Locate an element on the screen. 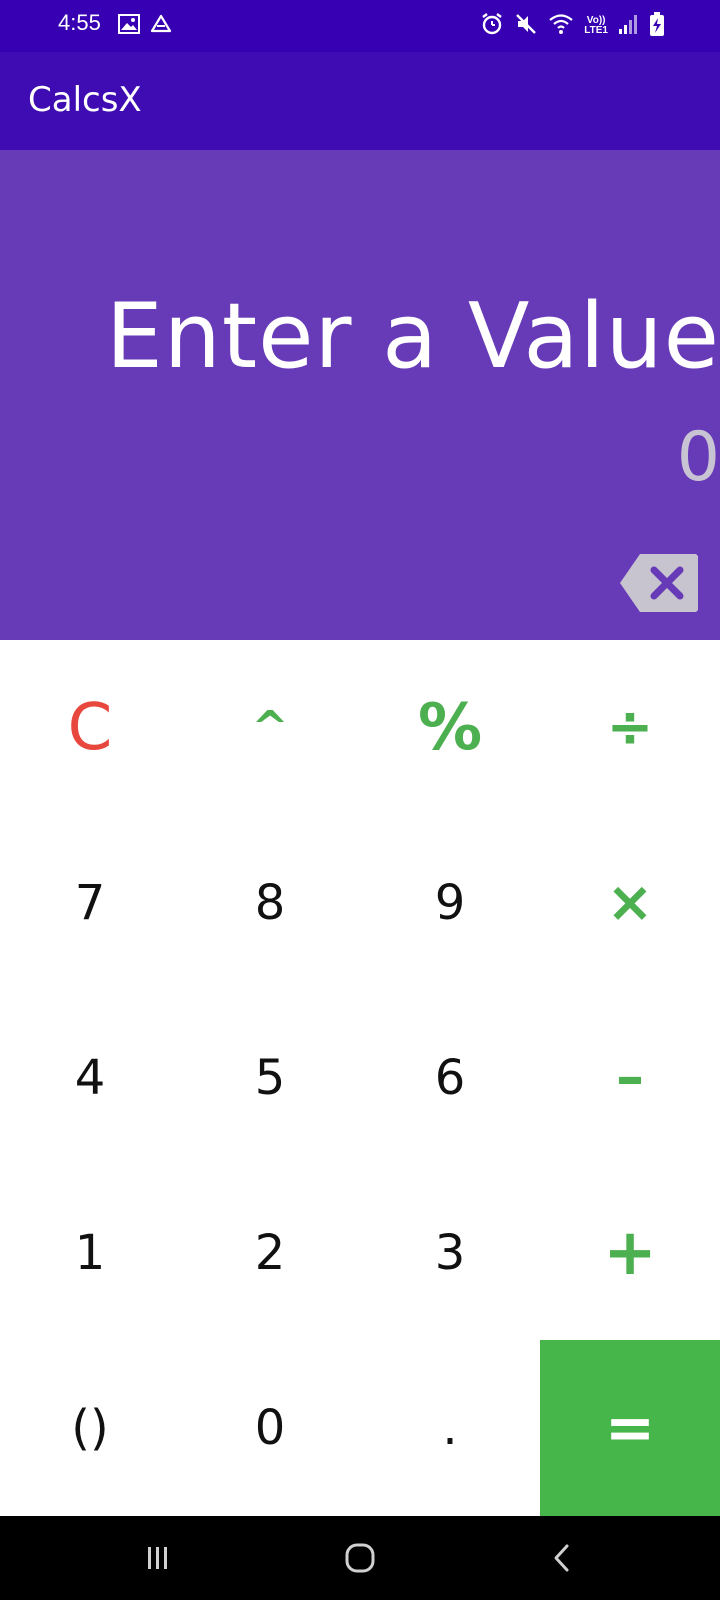 This screenshot has width=720, height=1600. percent-button: % is located at coordinates (450, 727).